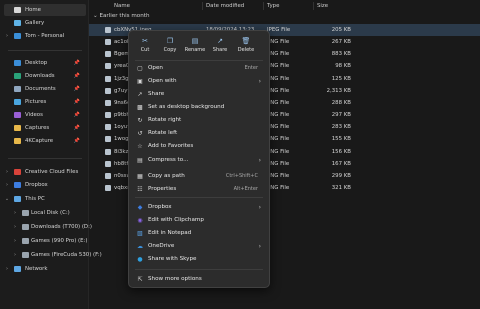  I want to click on documents-icon, so click(17, 89).